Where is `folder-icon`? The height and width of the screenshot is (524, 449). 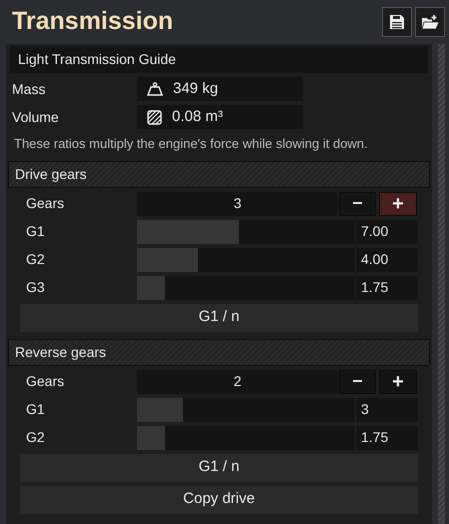 folder-icon is located at coordinates (430, 22).